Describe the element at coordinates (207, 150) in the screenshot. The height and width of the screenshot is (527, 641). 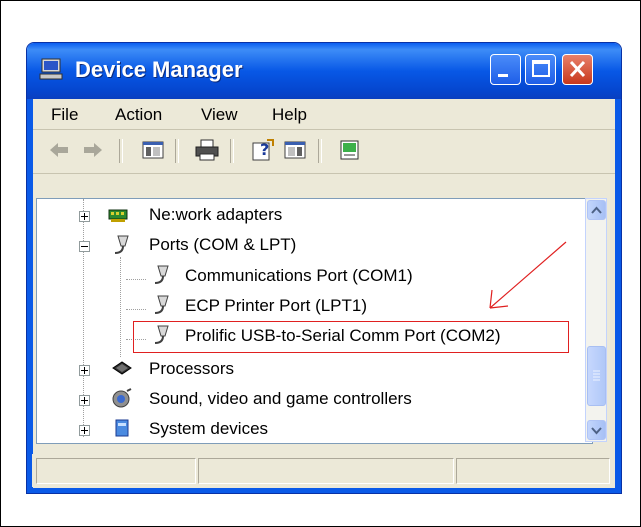
I see `print-icon` at that location.